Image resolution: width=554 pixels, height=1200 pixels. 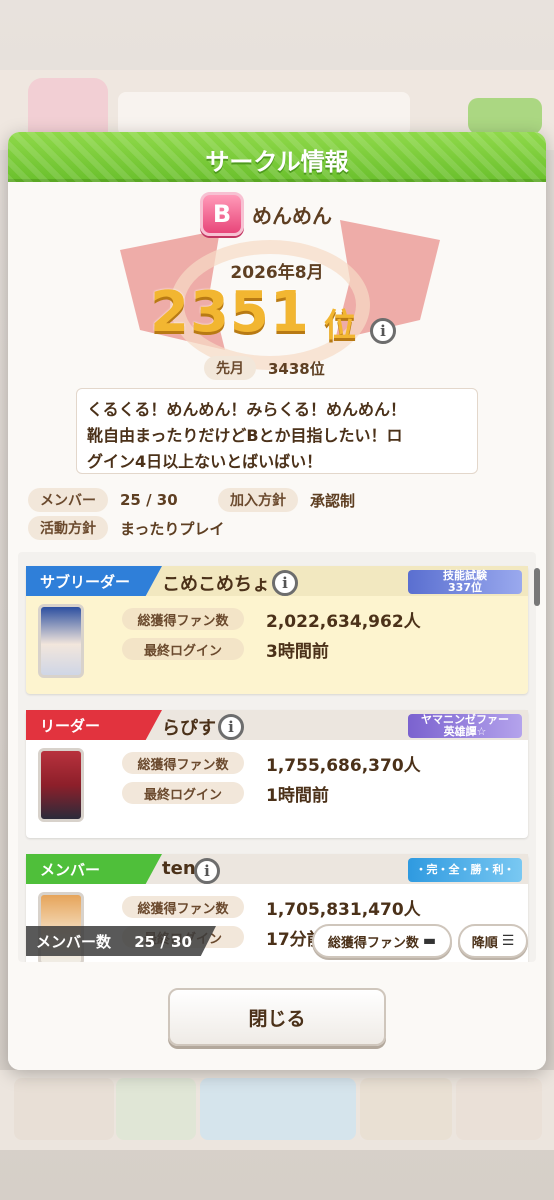 I want to click on sort-key-button: 総獲得ファン数 ▬, so click(x=382, y=941).